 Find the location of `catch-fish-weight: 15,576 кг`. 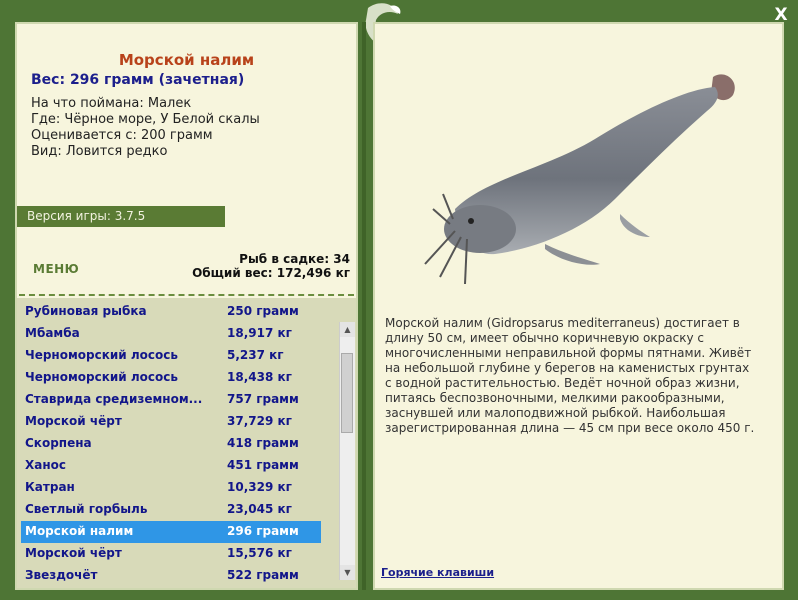

catch-fish-weight: 15,576 кг is located at coordinates (259, 553).